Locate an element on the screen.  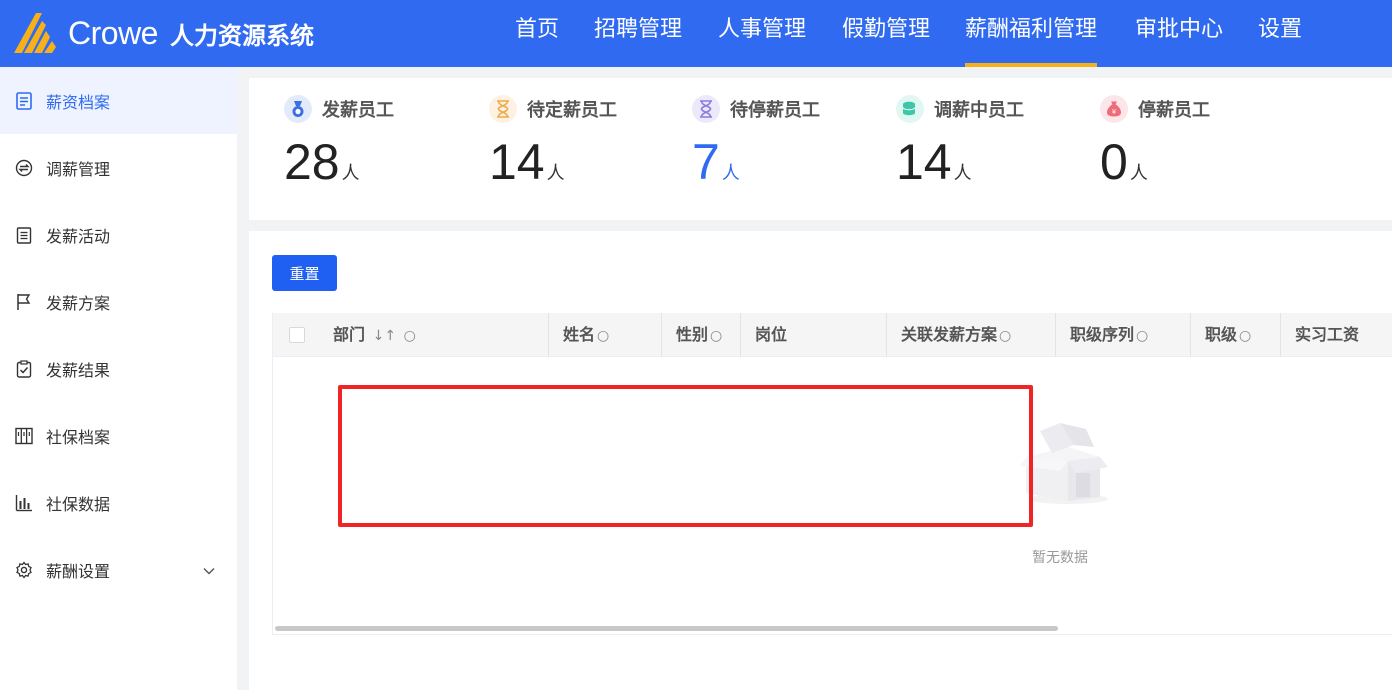
money-bag-icon: ¥ is located at coordinates (1114, 109).